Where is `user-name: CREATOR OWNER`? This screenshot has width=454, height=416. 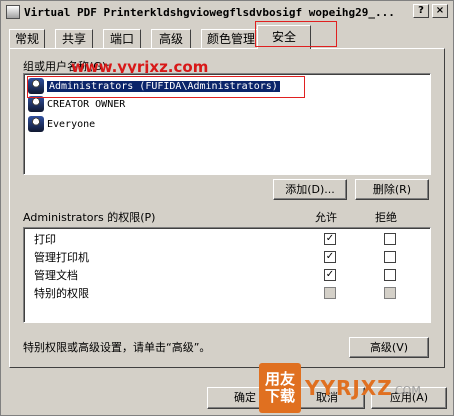
user-name: CREATOR OWNER is located at coordinates (86, 104).